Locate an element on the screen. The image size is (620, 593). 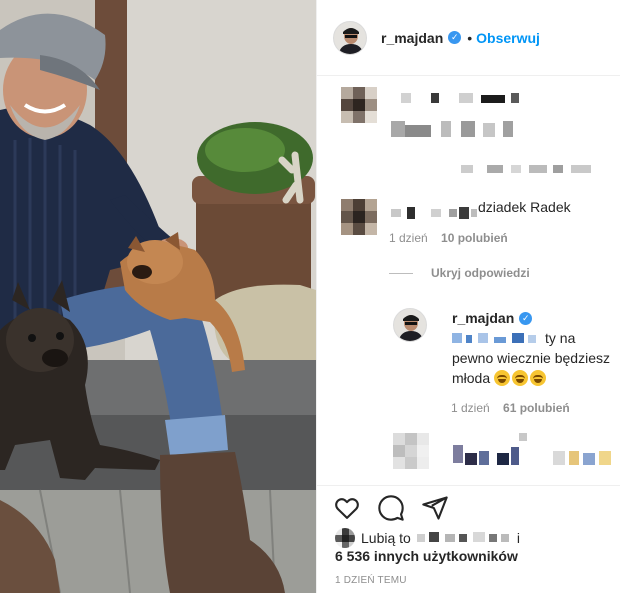
comment-time: 1 dzień is located at coordinates (408, 238).